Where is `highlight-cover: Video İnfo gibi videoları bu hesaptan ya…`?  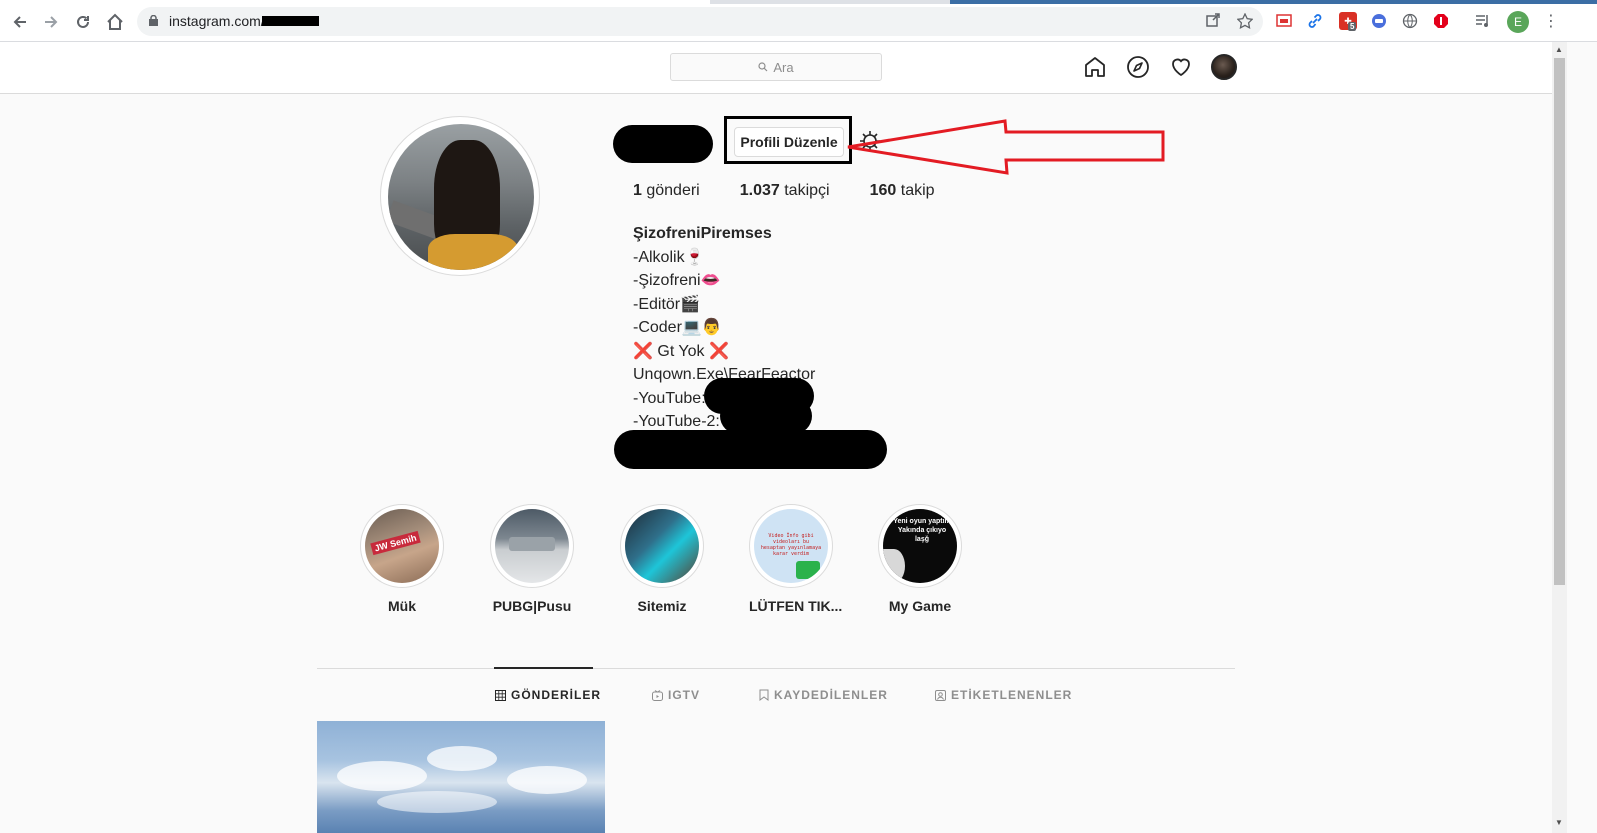 highlight-cover: Video İnfo gibi videoları bu hesaptan ya… is located at coordinates (791, 546).